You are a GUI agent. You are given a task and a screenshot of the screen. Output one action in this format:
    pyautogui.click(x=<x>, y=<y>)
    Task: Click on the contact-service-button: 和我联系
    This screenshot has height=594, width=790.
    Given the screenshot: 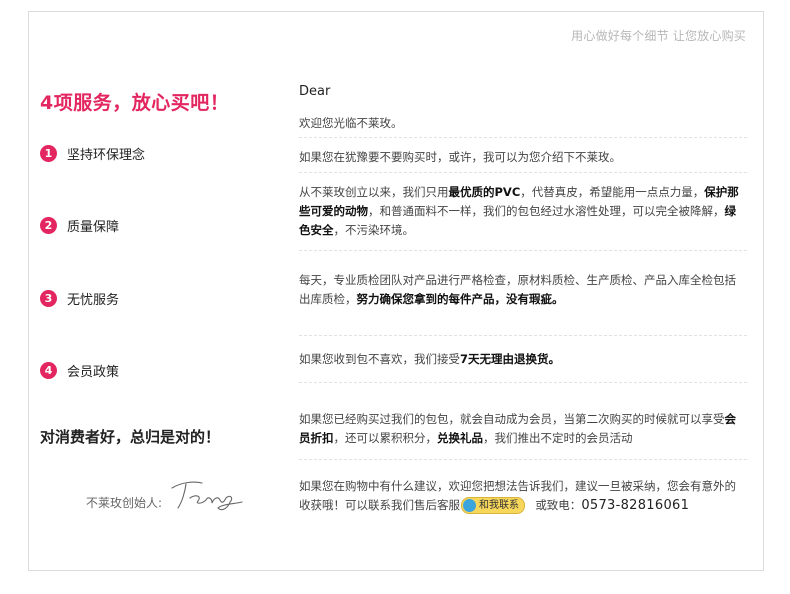 What is the action you would take?
    pyautogui.click(x=493, y=505)
    